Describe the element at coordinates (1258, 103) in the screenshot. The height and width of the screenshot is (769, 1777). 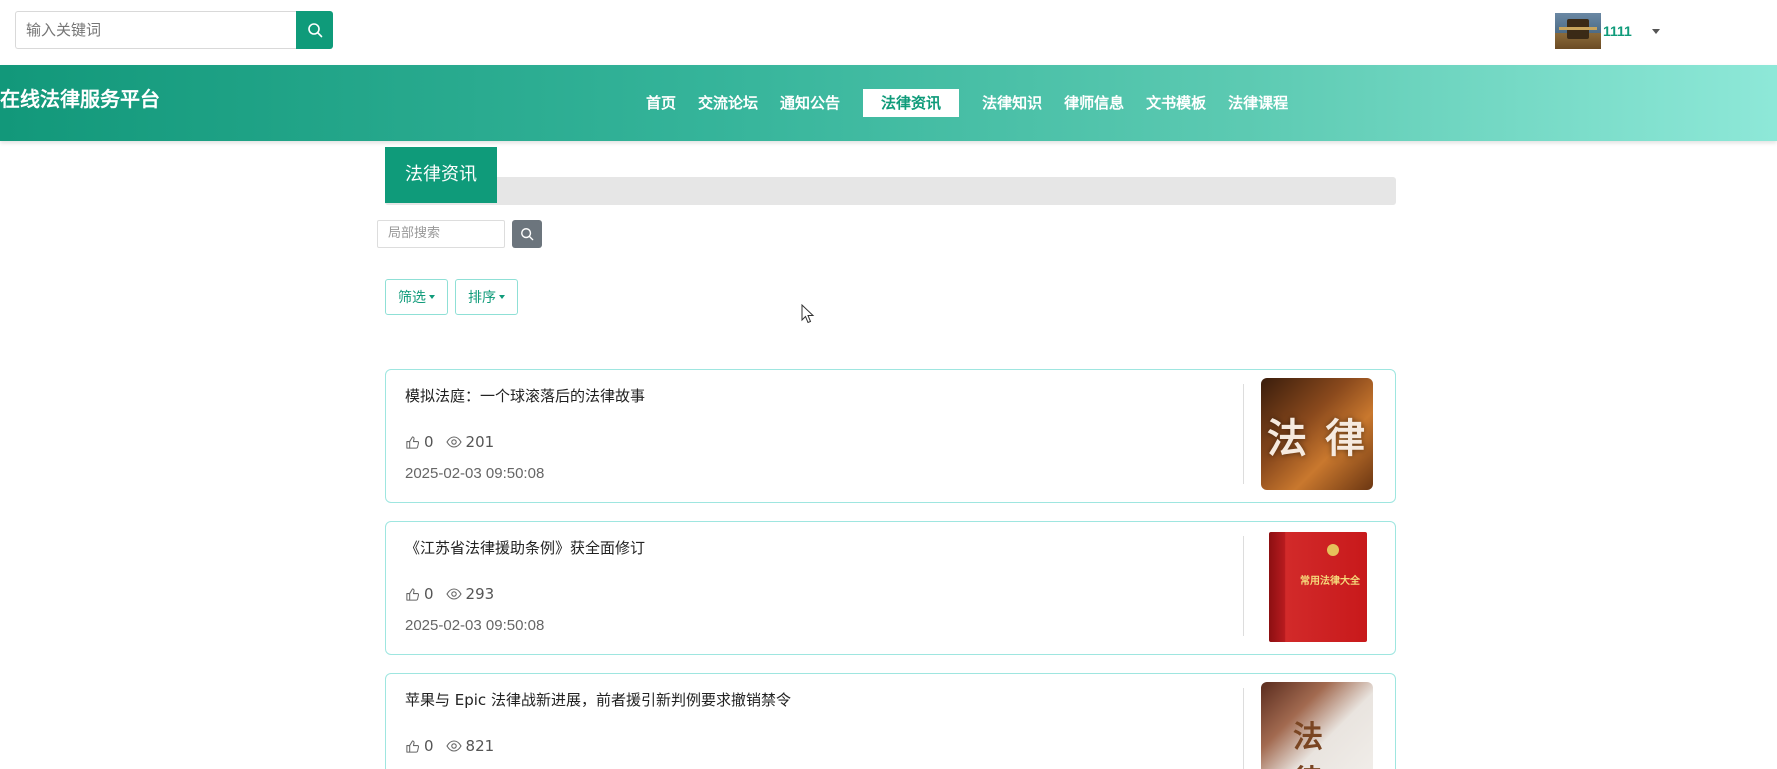
I see `nav-item-courses: 法律课程` at that location.